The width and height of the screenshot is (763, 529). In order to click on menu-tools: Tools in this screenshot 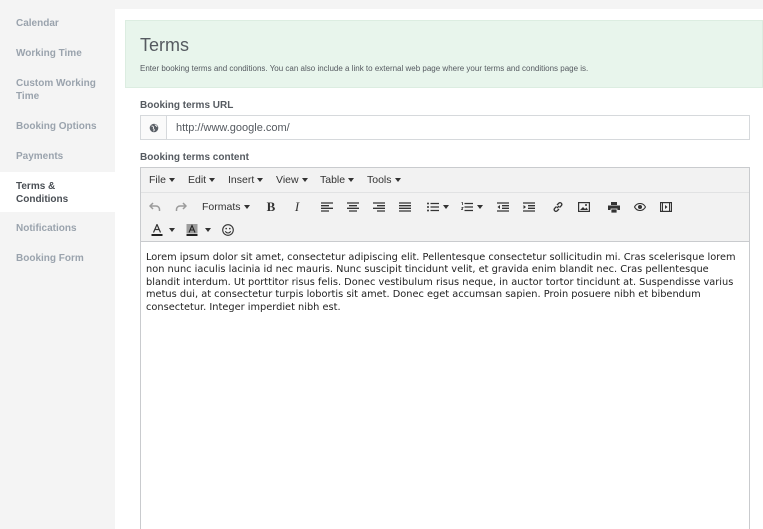, I will do `click(384, 180)`.